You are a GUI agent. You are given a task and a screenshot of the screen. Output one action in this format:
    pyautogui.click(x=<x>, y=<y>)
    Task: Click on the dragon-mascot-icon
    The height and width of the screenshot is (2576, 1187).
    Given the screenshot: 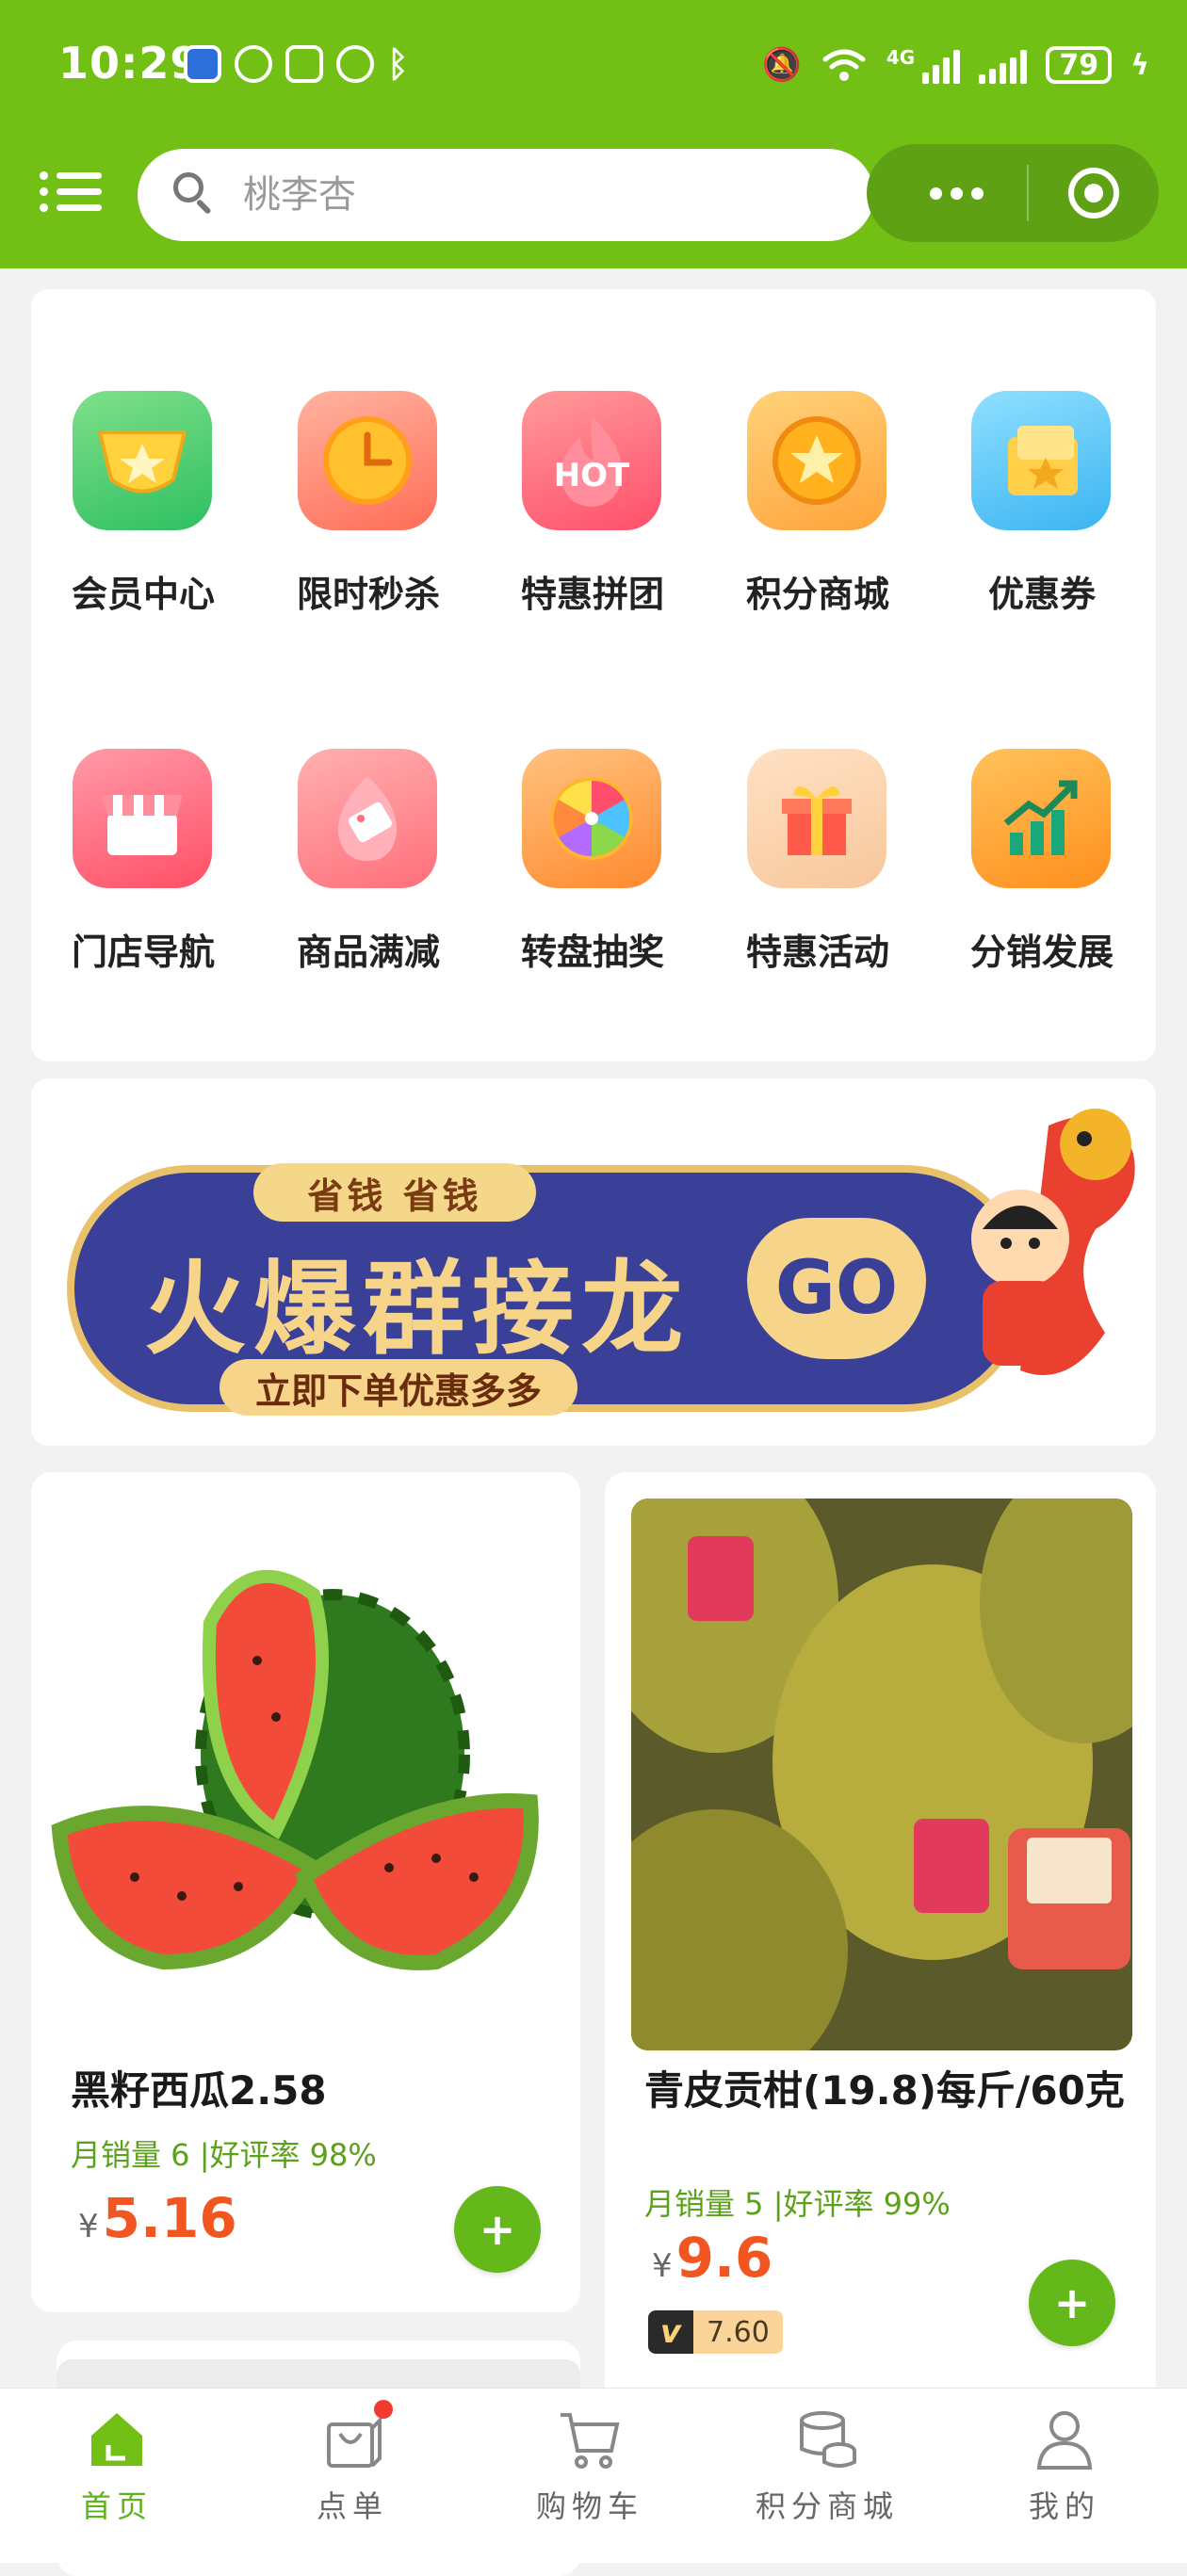 What is the action you would take?
    pyautogui.click(x=1053, y=1242)
    